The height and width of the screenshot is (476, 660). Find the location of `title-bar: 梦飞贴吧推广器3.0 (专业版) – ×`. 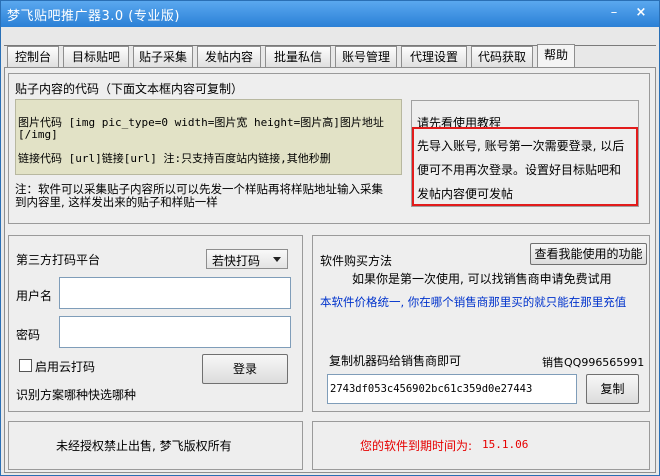

title-bar: 梦飞贴吧推广器3.0 (专业版) – × is located at coordinates (330, 14).